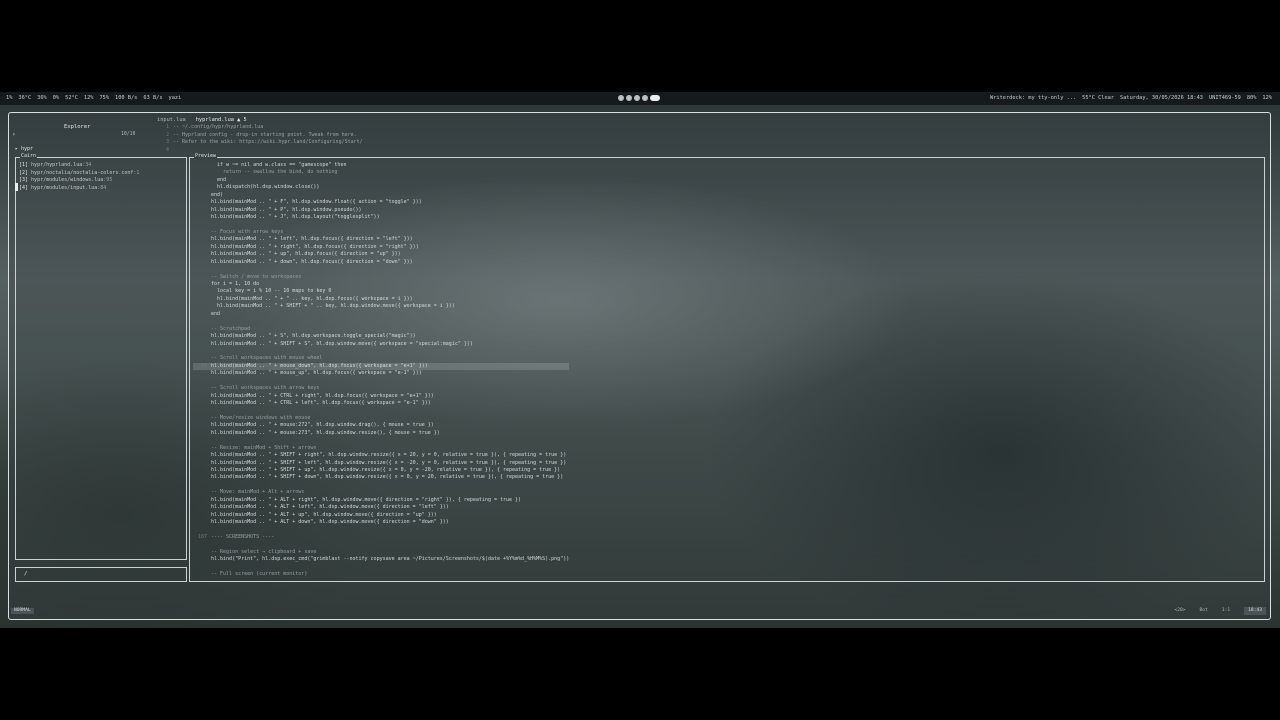 Image resolution: width=1280 pixels, height=720 pixels. Describe the element at coordinates (259, 574) in the screenshot. I see `code-text: -- Full screen (current monitor)` at that location.